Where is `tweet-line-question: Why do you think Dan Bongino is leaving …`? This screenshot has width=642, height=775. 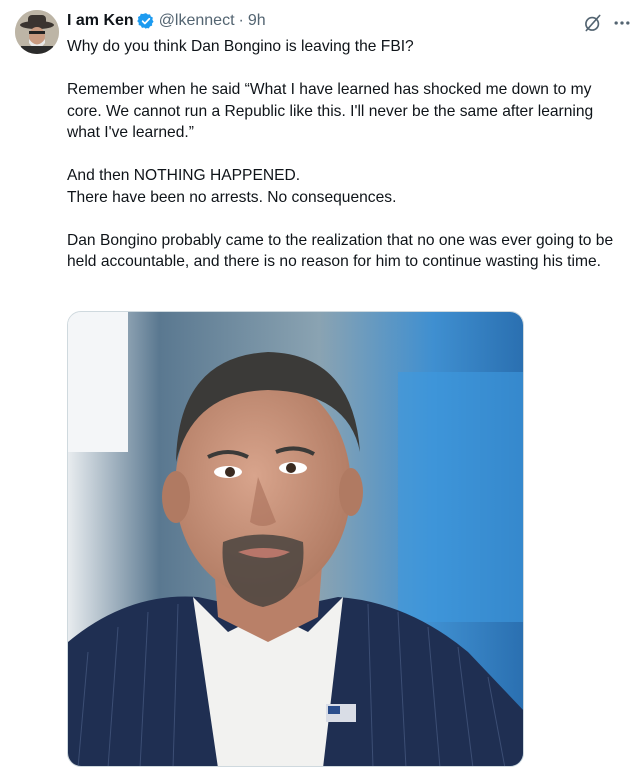
tweet-line-question: Why do you think Dan Bongino is leaving … is located at coordinates (240, 46).